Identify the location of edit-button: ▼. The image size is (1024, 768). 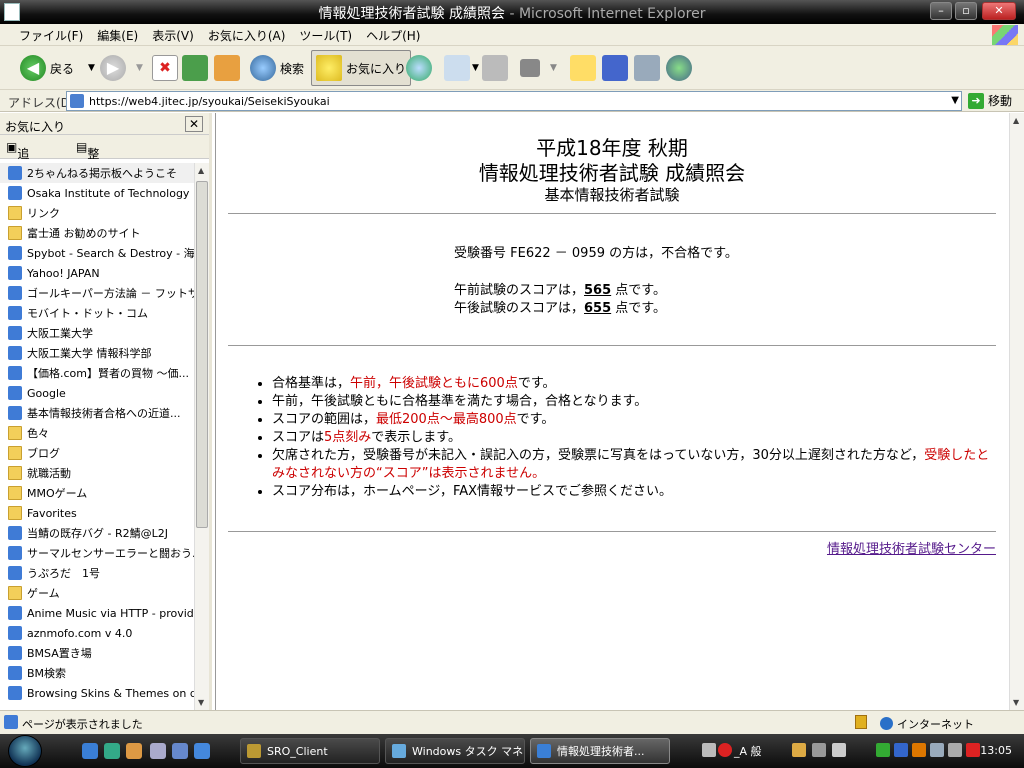
(538, 68).